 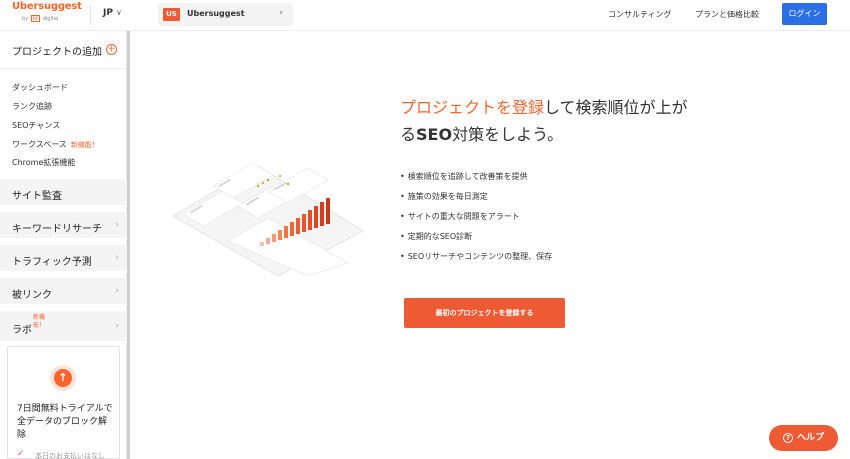 I want to click on trial-text: 7日間無料トライアルで全データのブロック解除, so click(x=65, y=422).